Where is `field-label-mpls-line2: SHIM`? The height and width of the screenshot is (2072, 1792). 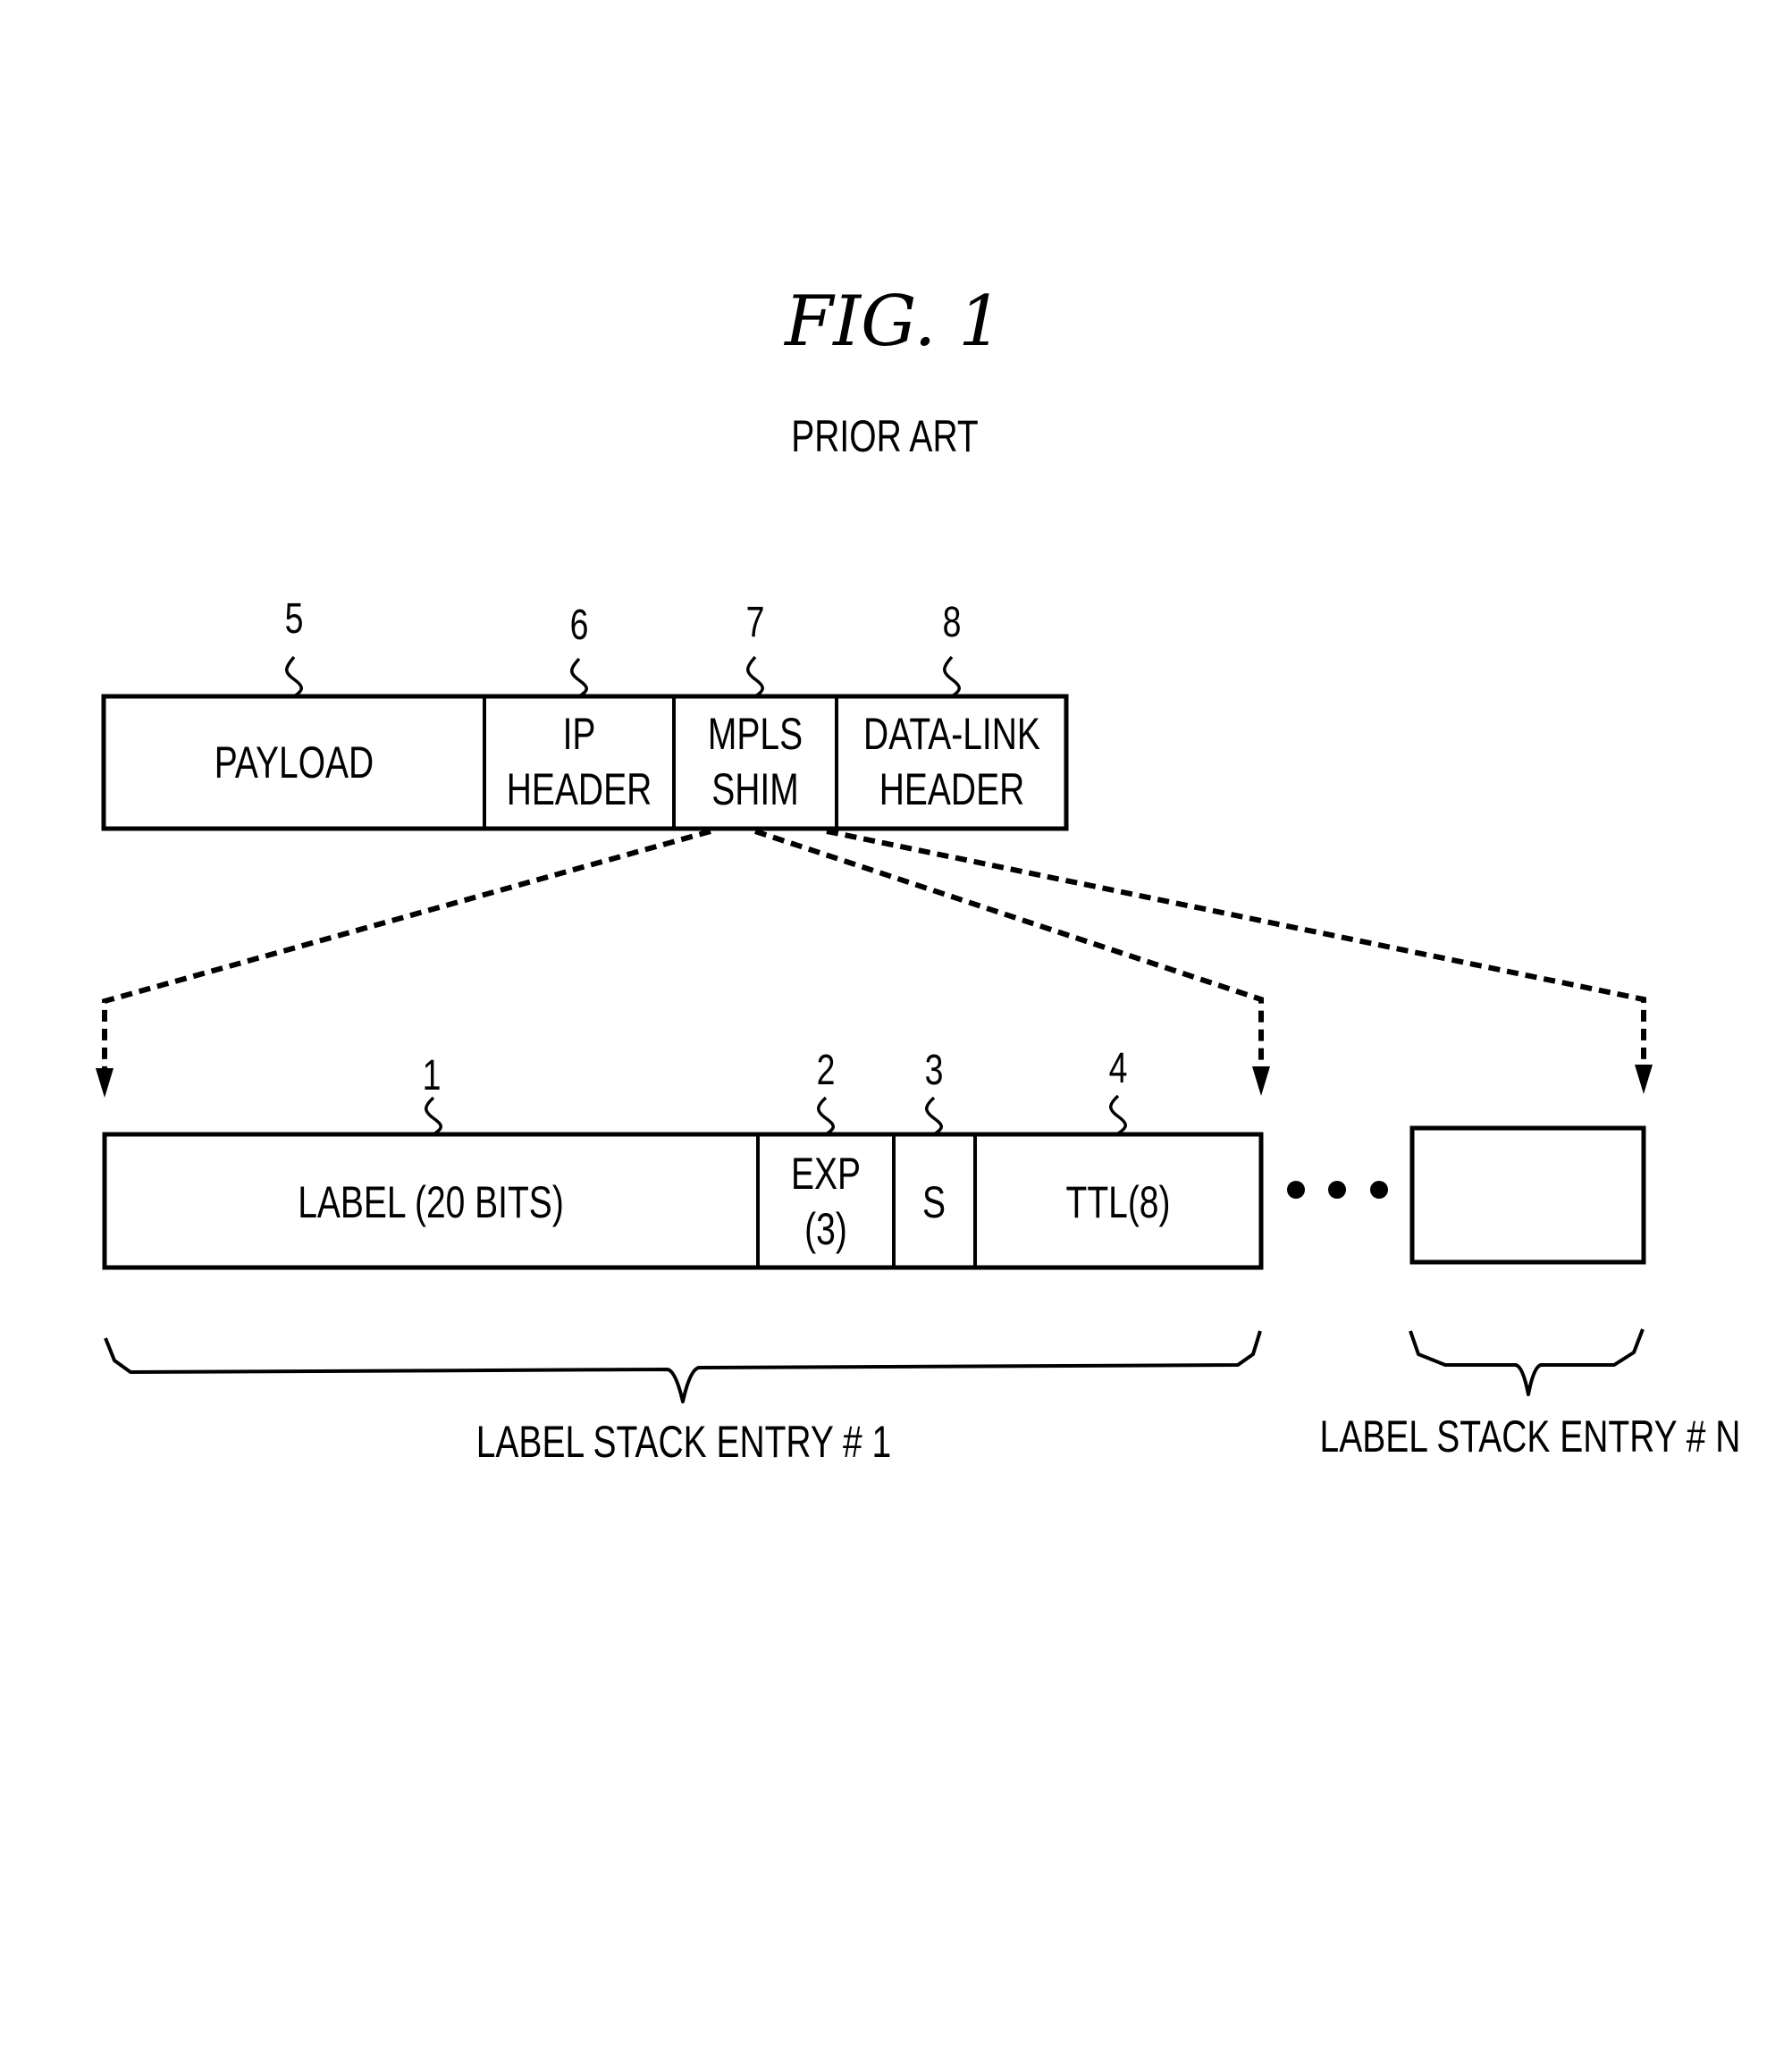
field-label-mpls-line2: SHIM is located at coordinates (755, 788).